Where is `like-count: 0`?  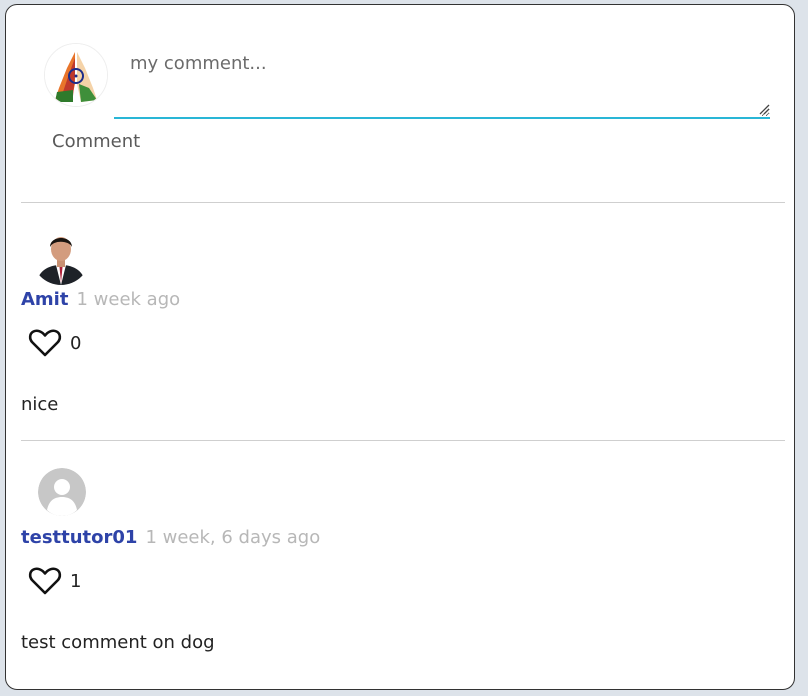 like-count: 0 is located at coordinates (76, 343).